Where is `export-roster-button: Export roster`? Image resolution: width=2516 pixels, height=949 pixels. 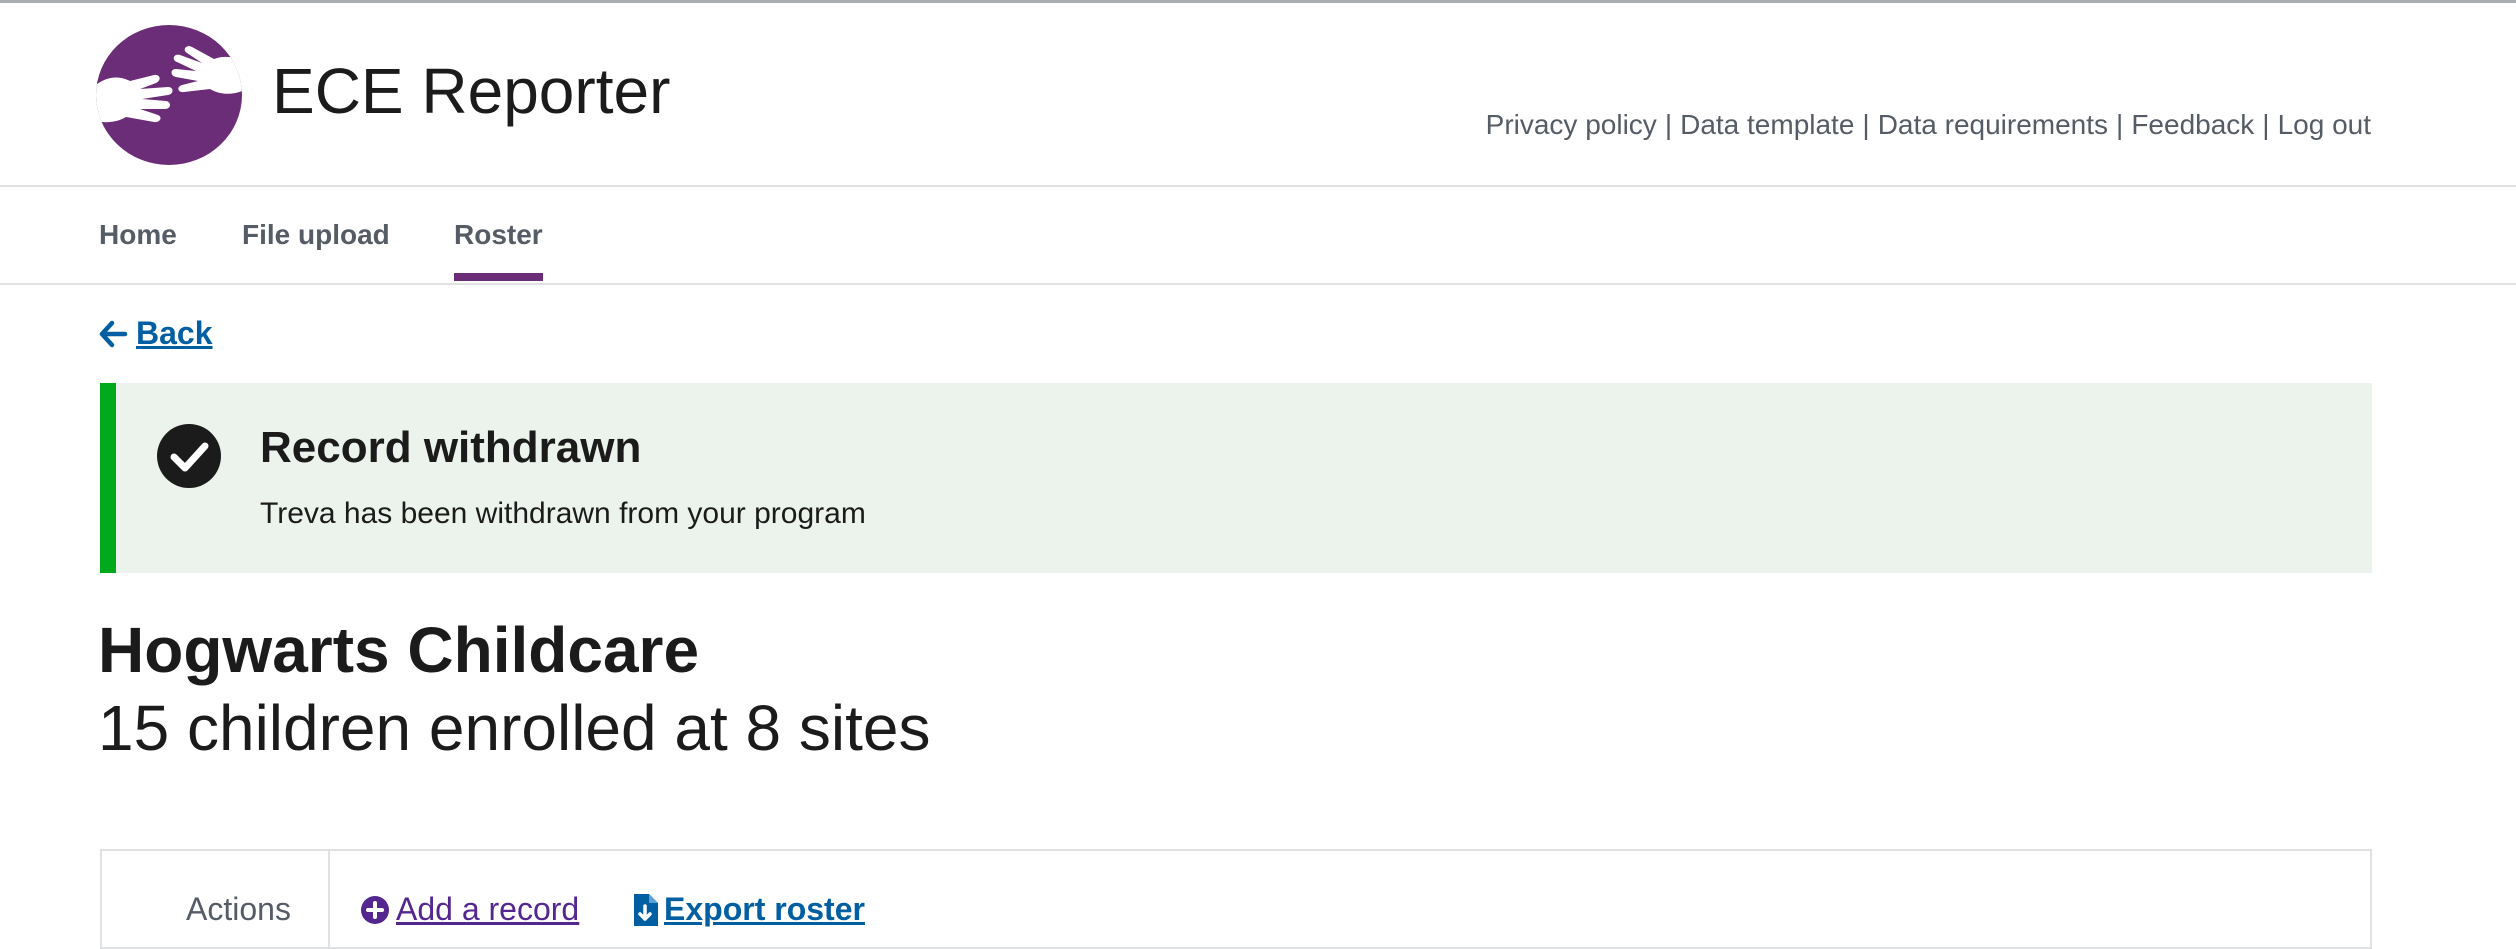 export-roster-button: Export roster is located at coordinates (748, 908).